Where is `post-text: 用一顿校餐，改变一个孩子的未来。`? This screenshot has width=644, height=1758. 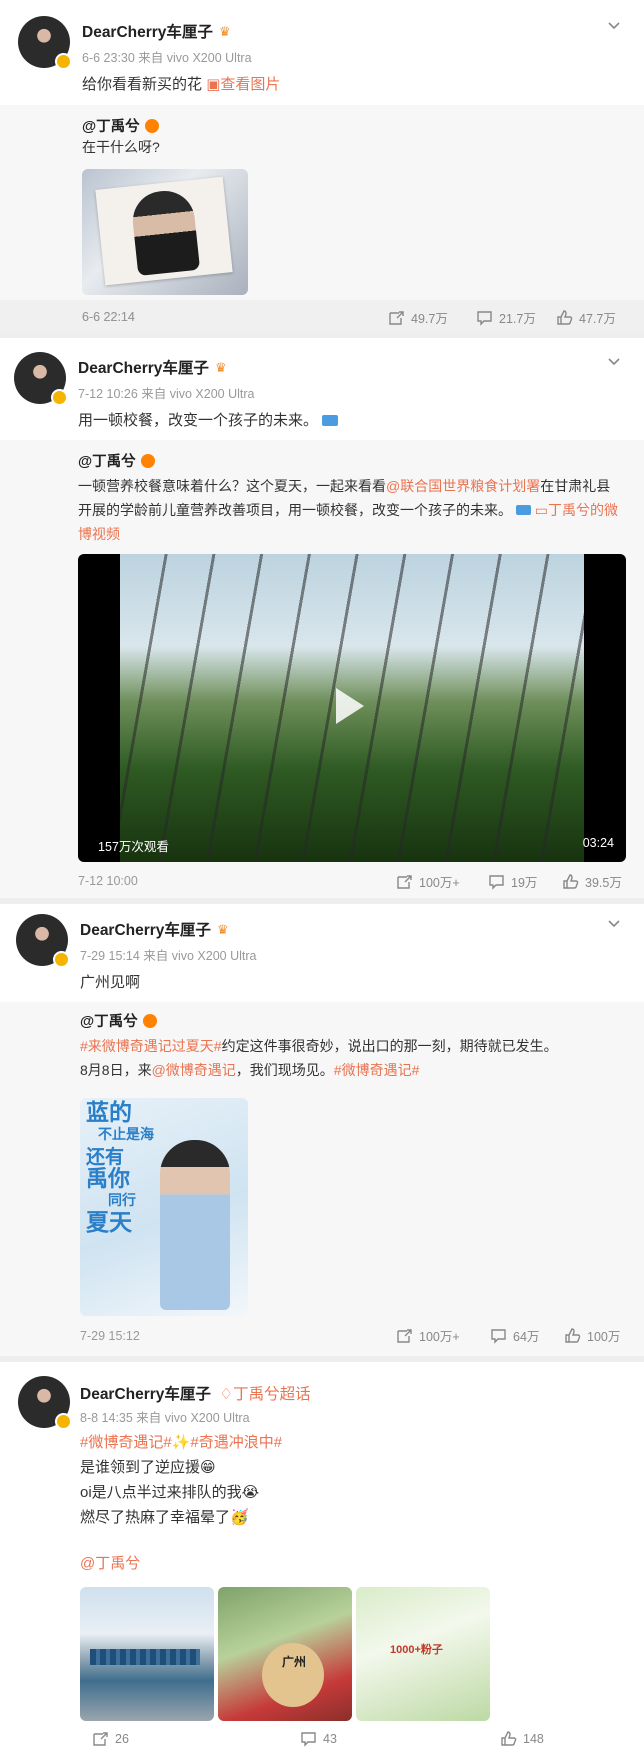
post-text: 用一顿校餐，改变一个孩子的未来。 is located at coordinates (208, 420).